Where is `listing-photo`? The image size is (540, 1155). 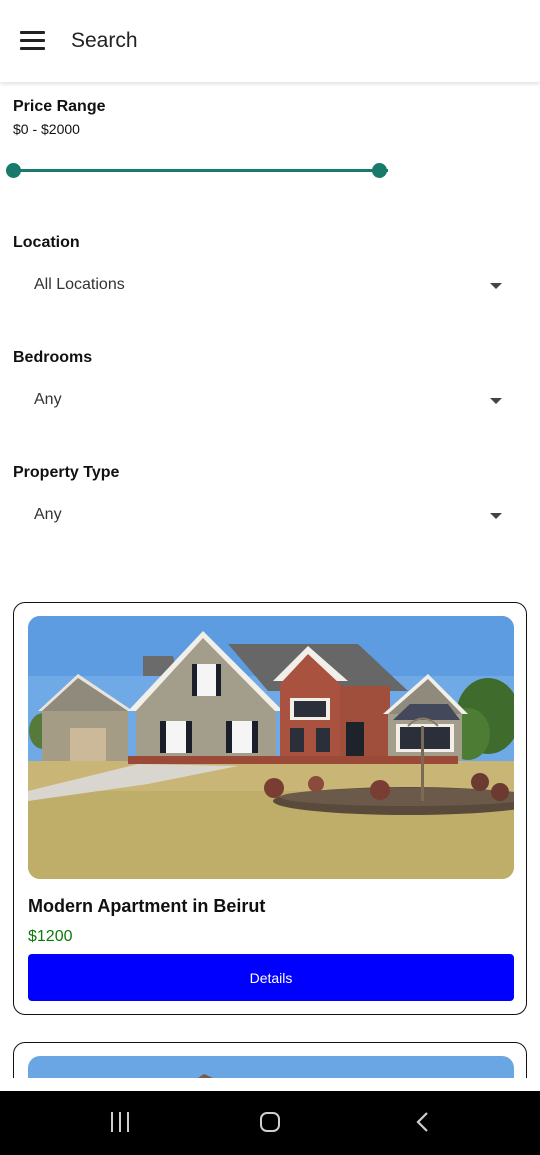 listing-photo is located at coordinates (271, 1067).